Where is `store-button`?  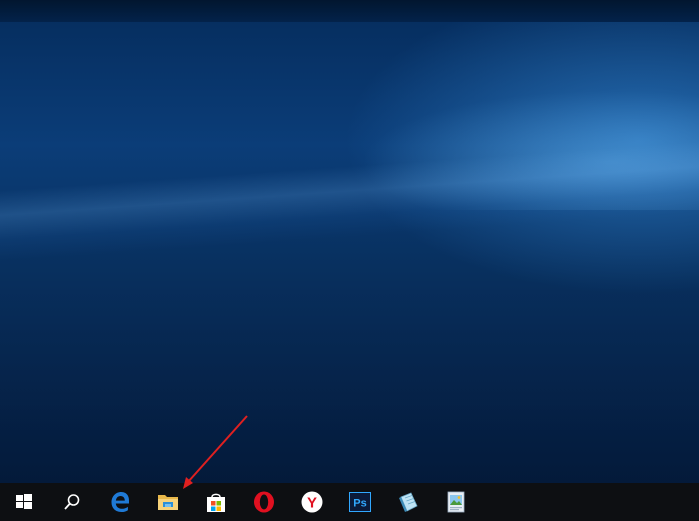 store-button is located at coordinates (216, 502).